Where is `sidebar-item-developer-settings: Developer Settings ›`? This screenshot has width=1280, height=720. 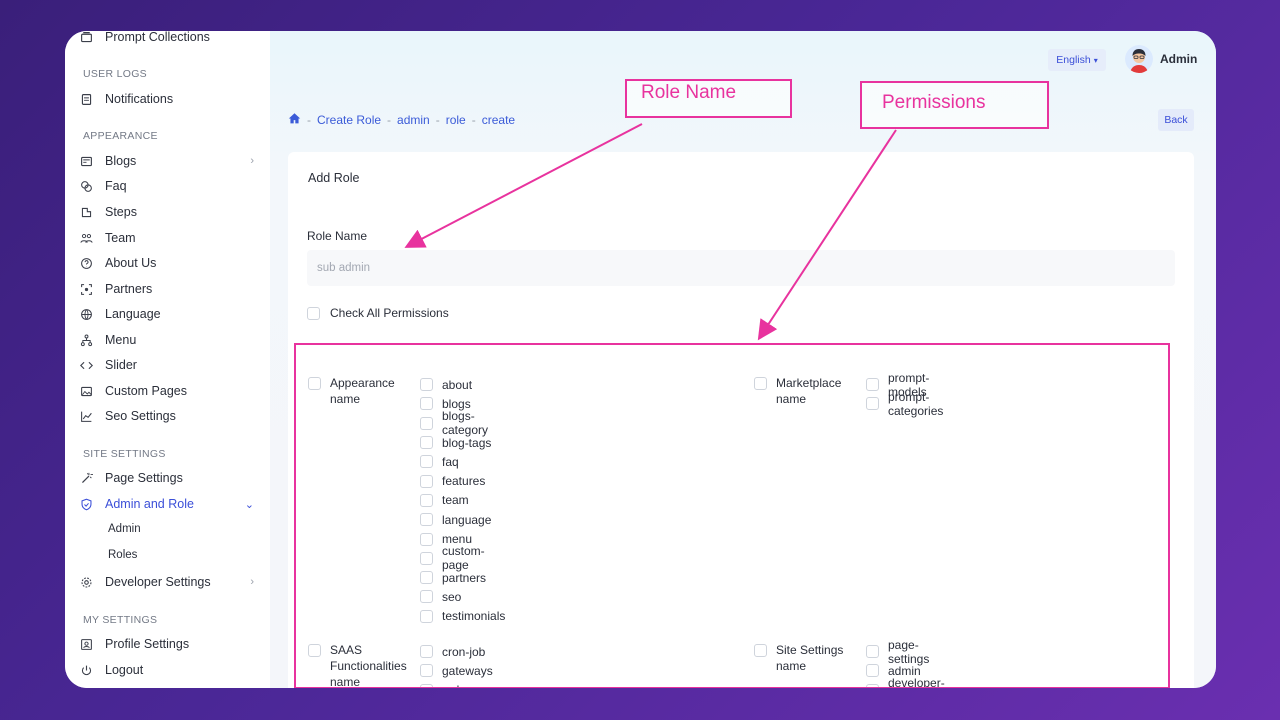
sidebar-item-developer-settings: Developer Settings › is located at coordinates (171, 582).